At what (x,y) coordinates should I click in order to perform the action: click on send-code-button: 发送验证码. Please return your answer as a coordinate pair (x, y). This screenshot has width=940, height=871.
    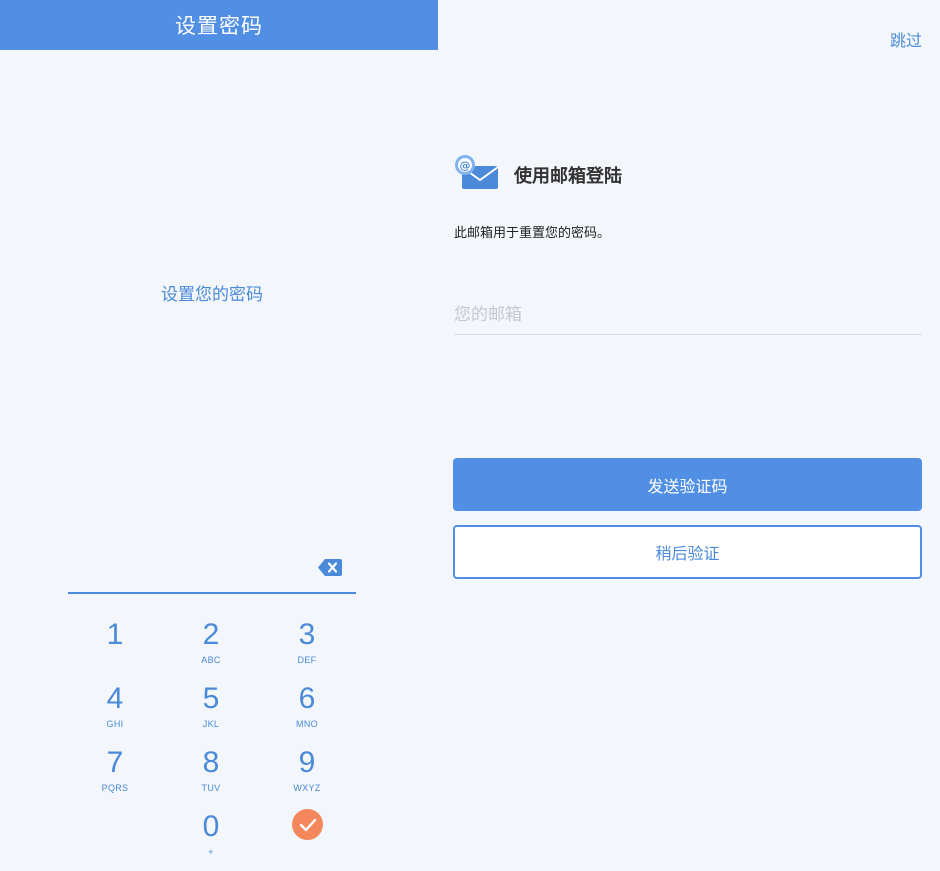
    Looking at the image, I should click on (687, 484).